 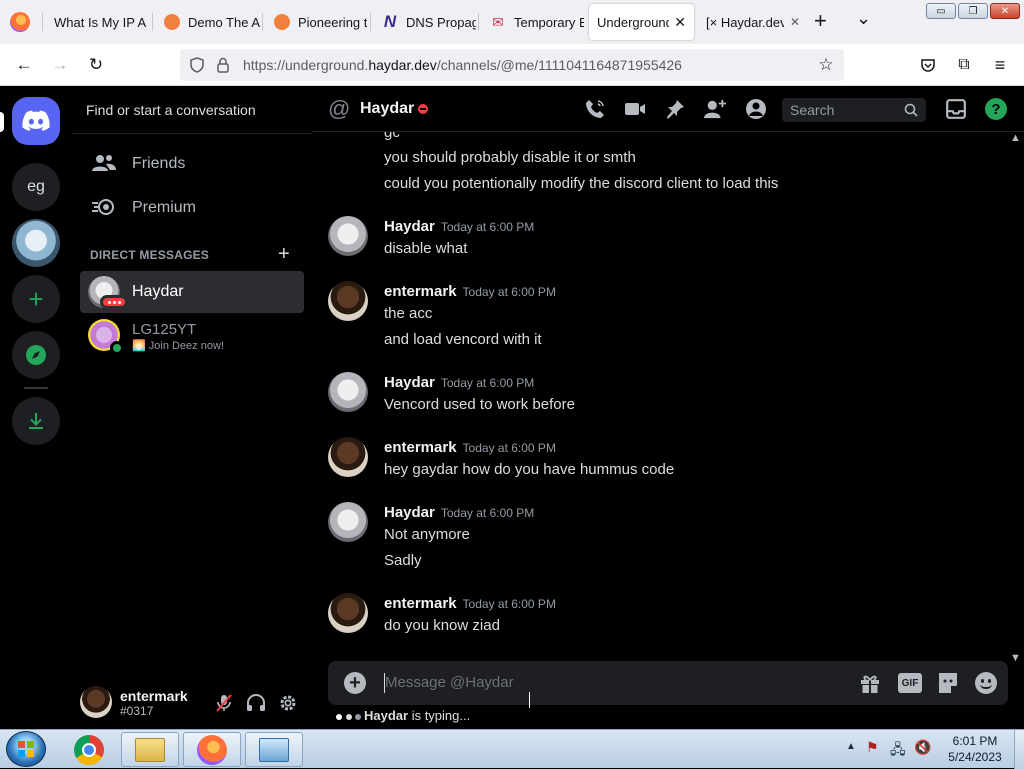 What do you see at coordinates (158, 291) in the screenshot?
I see `dm-name: Haydar` at bounding box center [158, 291].